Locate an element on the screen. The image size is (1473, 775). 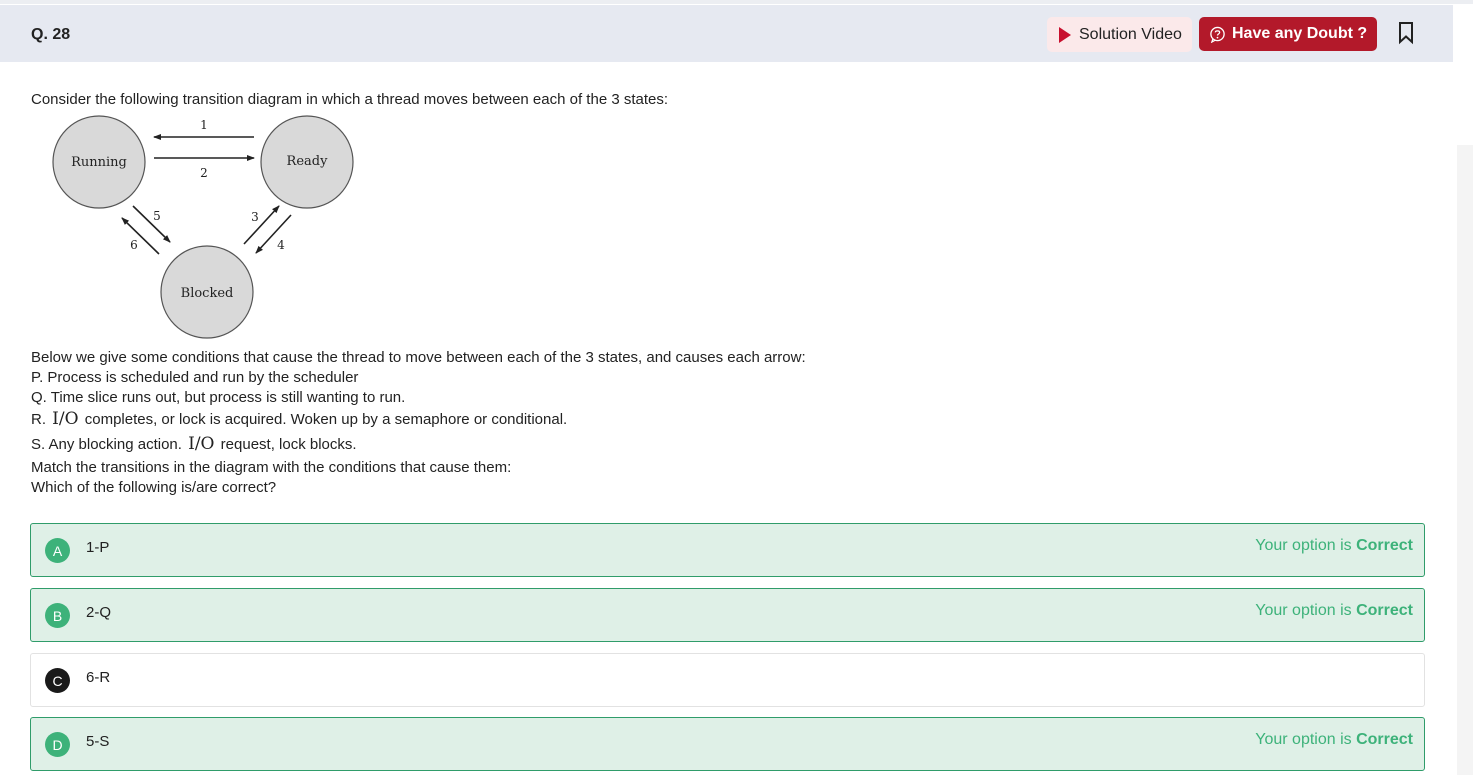
solution-video-label: Solution Video is located at coordinates (1130, 34).